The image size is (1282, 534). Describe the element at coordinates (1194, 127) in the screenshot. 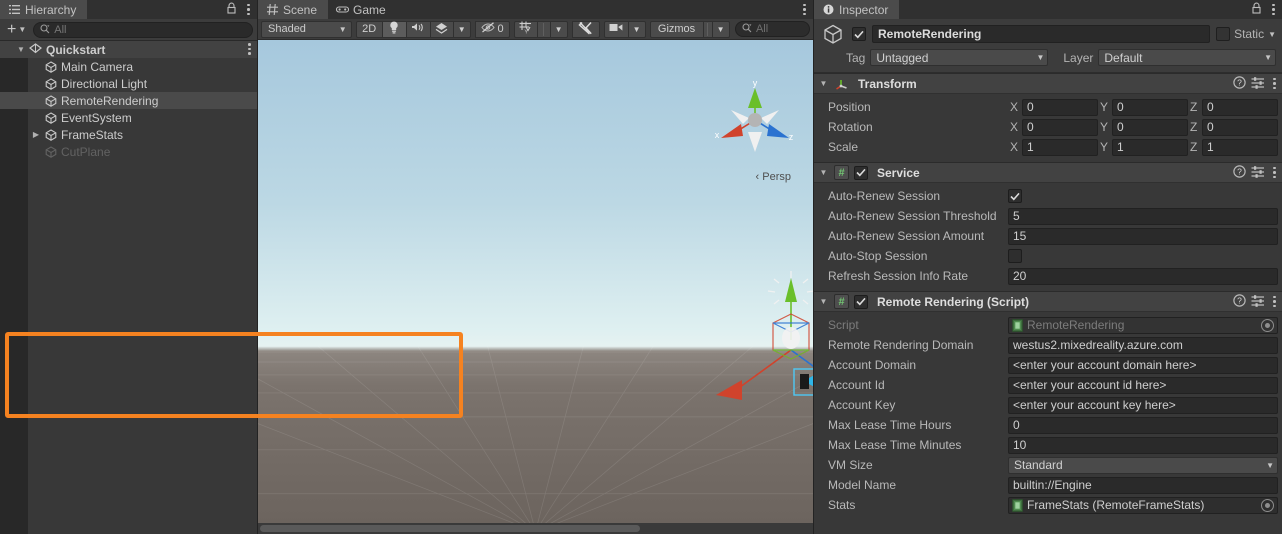

I see `axis-label-z: Z` at that location.